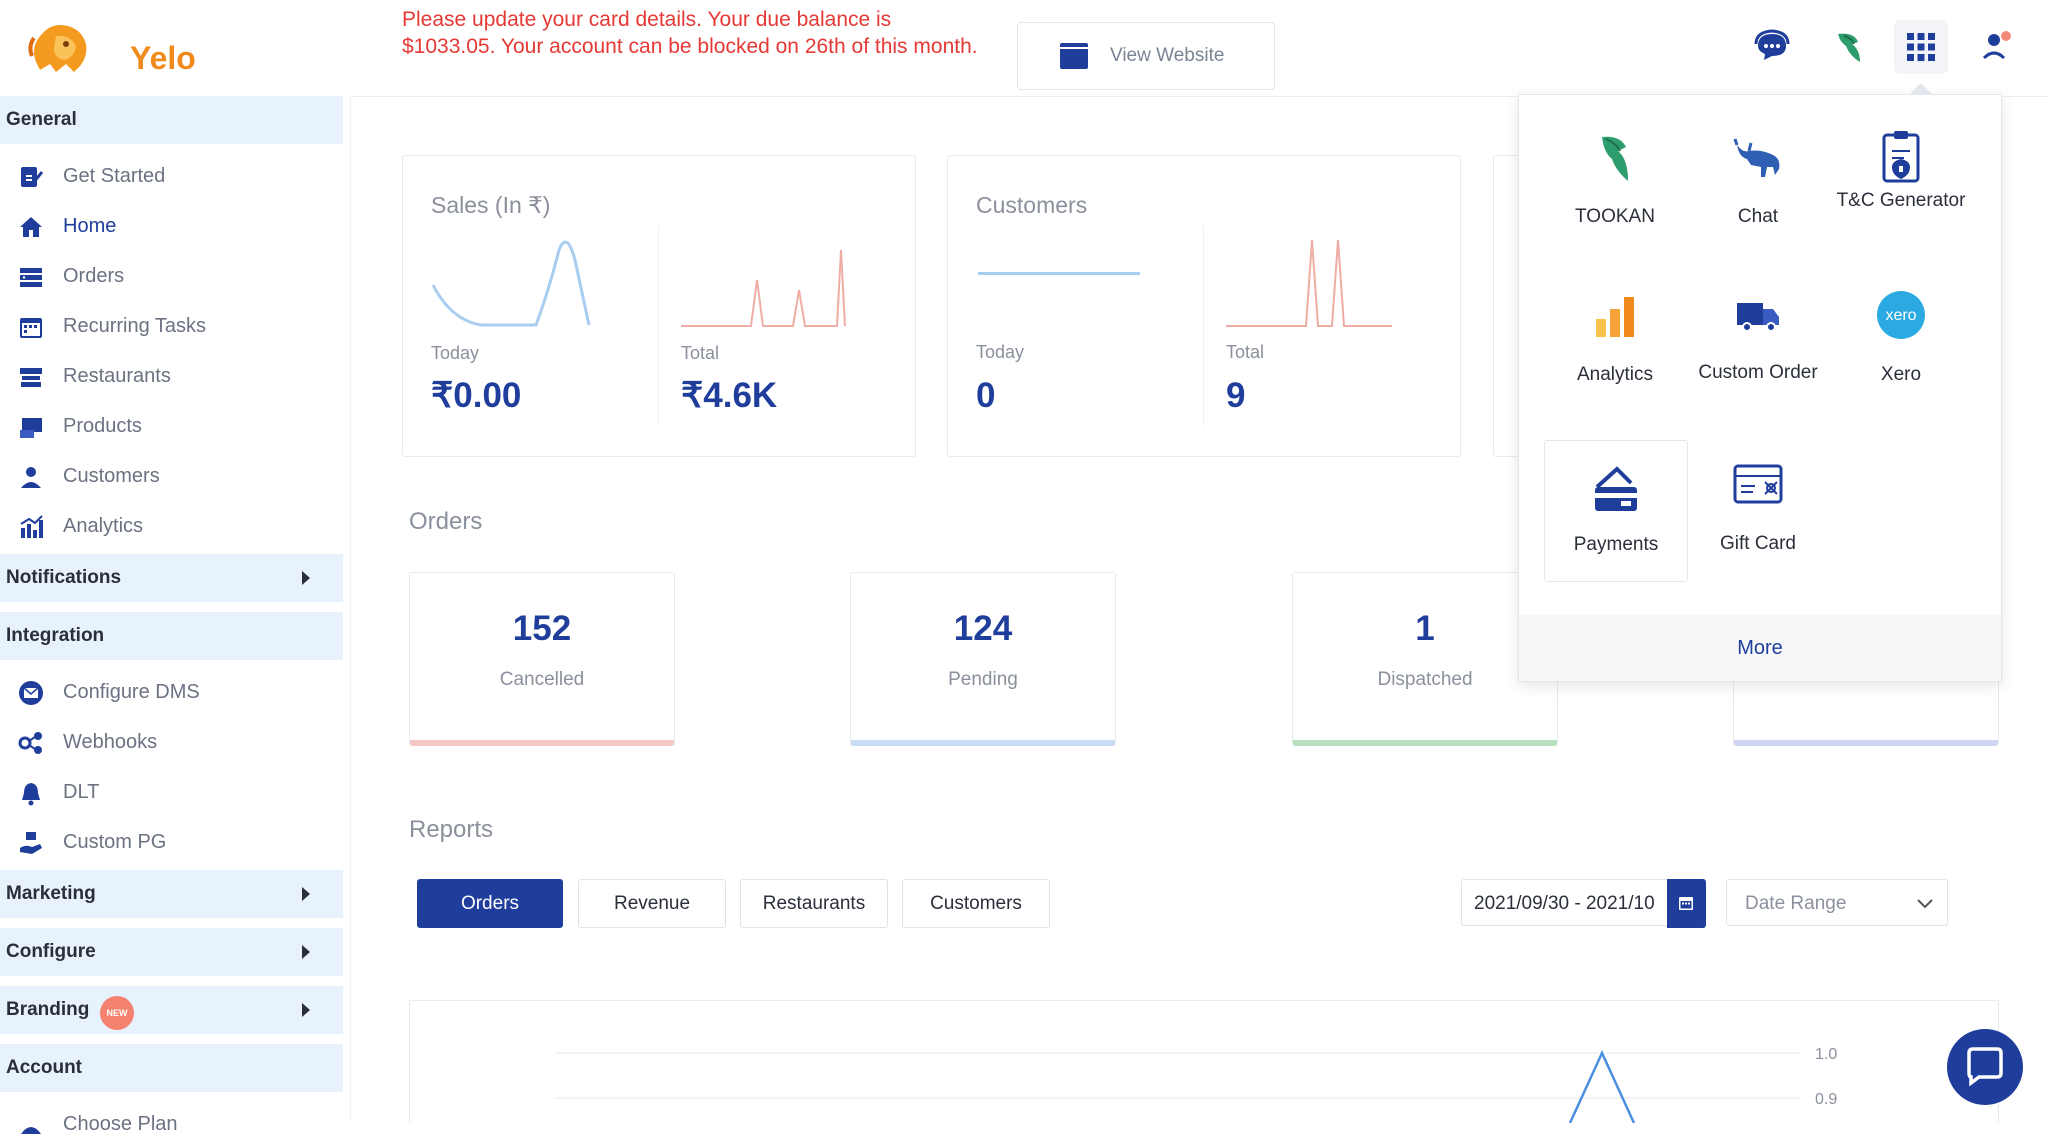  I want to click on sidebar-item-orders: Orders, so click(171, 276).